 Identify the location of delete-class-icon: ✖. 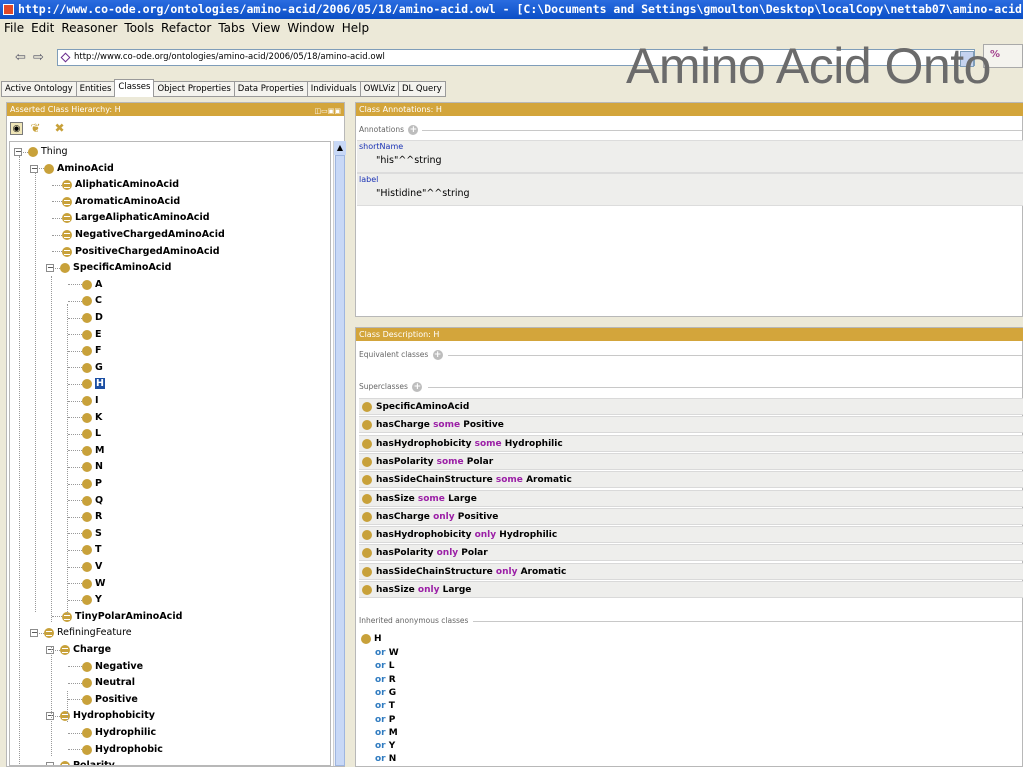
(59, 128).